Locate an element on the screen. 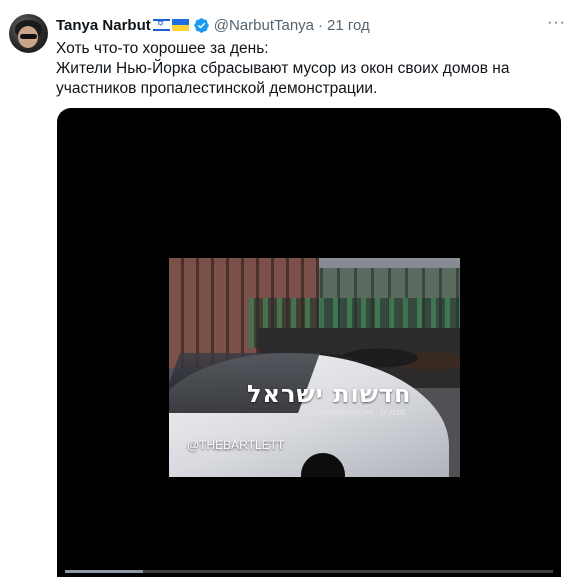 This screenshot has height=577, width=574. more-icon: ··· is located at coordinates (556, 23).